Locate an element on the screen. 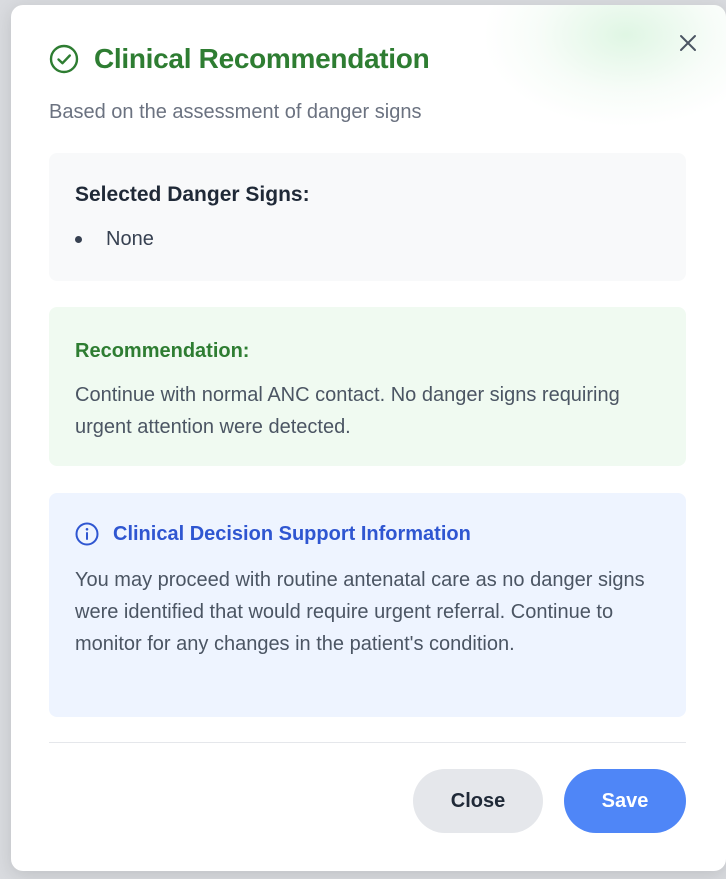 This screenshot has height=879, width=726. danger-signs-label: Selected Danger Signs: is located at coordinates (192, 194).